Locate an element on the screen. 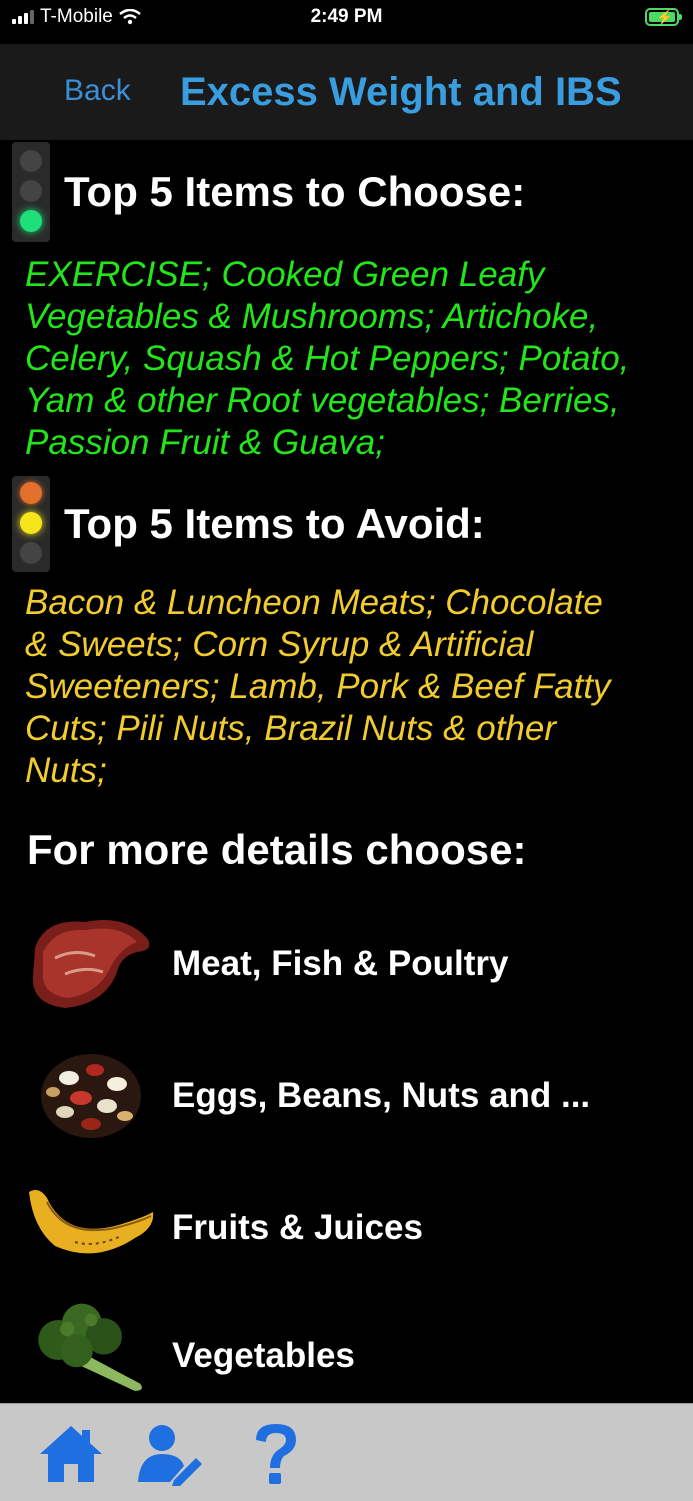 This screenshot has width=693, height=1501. category-label: Meat, Fish & Poultry is located at coordinates (340, 963).